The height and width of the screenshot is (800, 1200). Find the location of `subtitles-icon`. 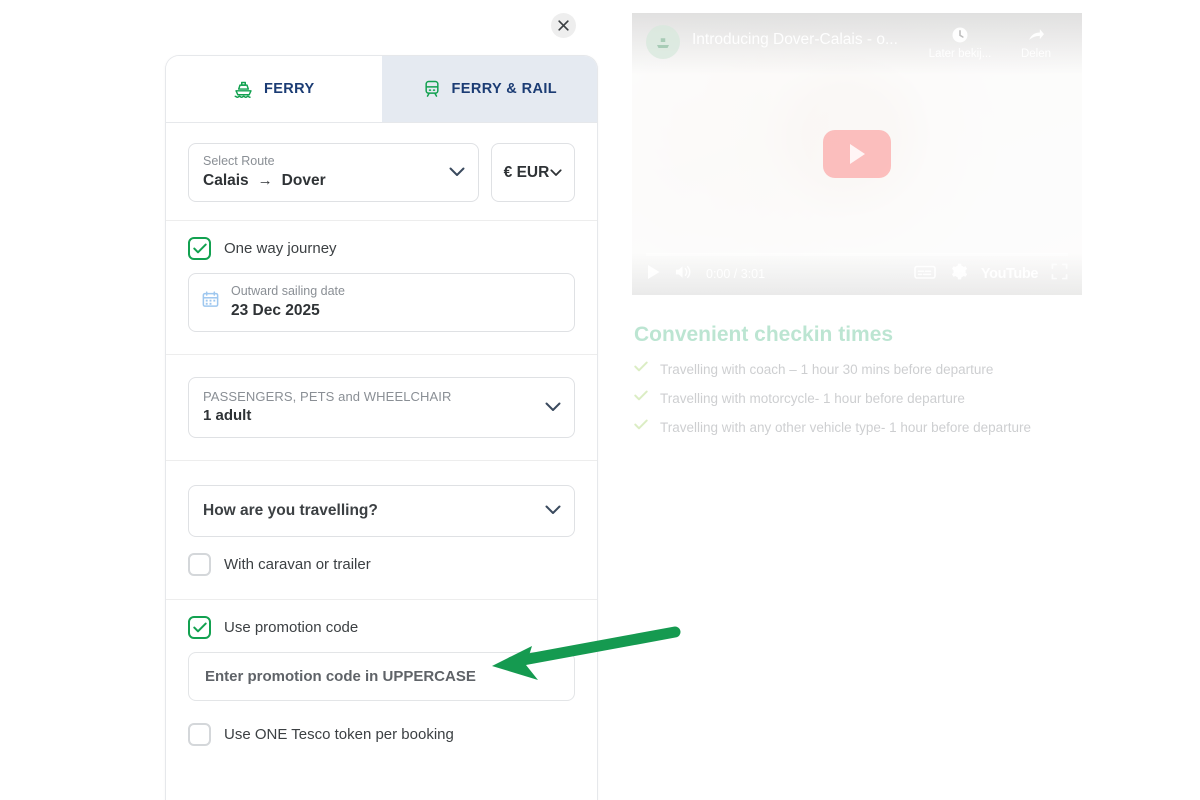

subtitles-icon is located at coordinates (925, 272).